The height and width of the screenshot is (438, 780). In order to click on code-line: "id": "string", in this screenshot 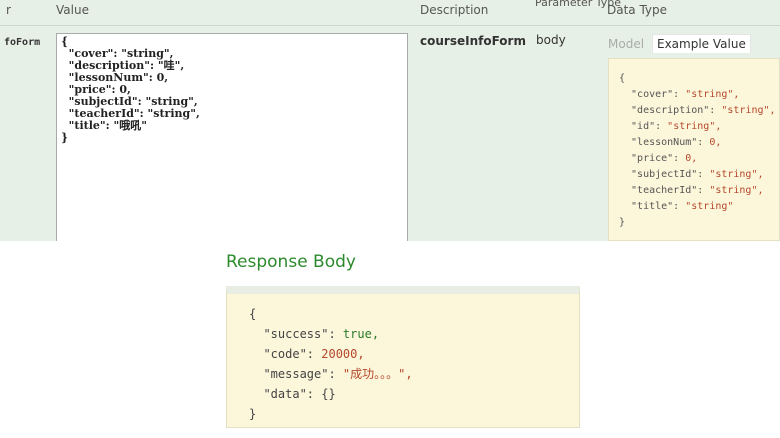, I will do `click(699, 127)`.